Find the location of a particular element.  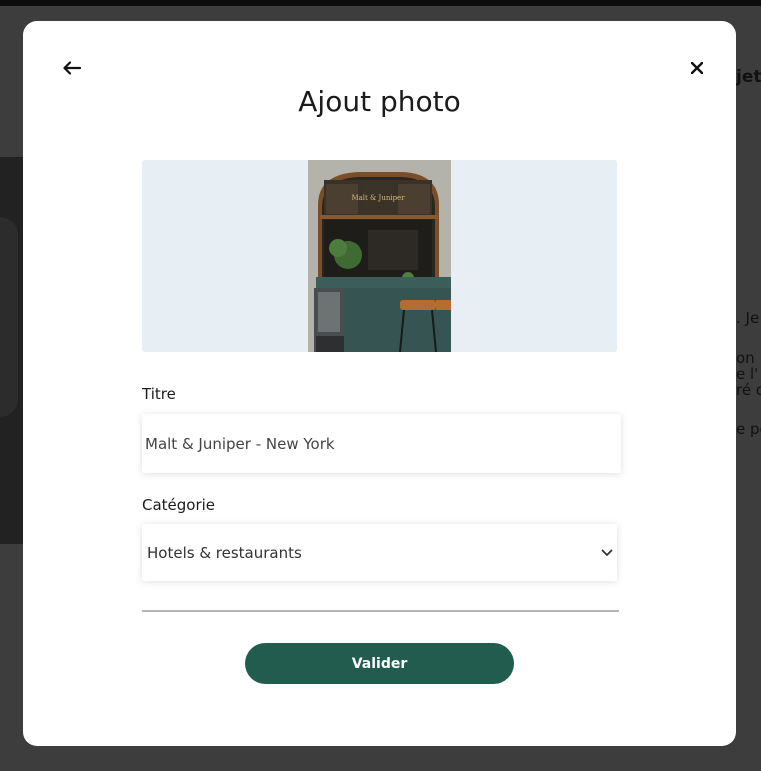

background-text: . Je is located at coordinates (748, 318).